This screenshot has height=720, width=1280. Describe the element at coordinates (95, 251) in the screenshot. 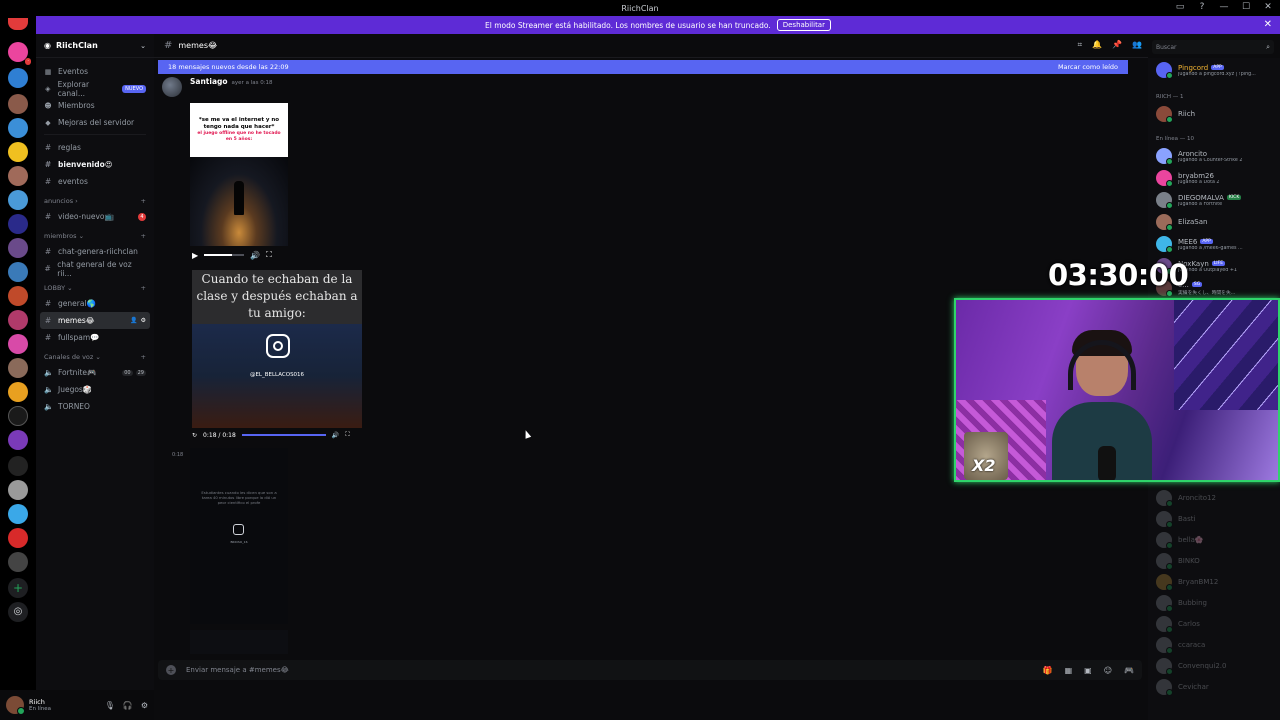

I see `channel-item: # chat-genera-riichclan` at that location.